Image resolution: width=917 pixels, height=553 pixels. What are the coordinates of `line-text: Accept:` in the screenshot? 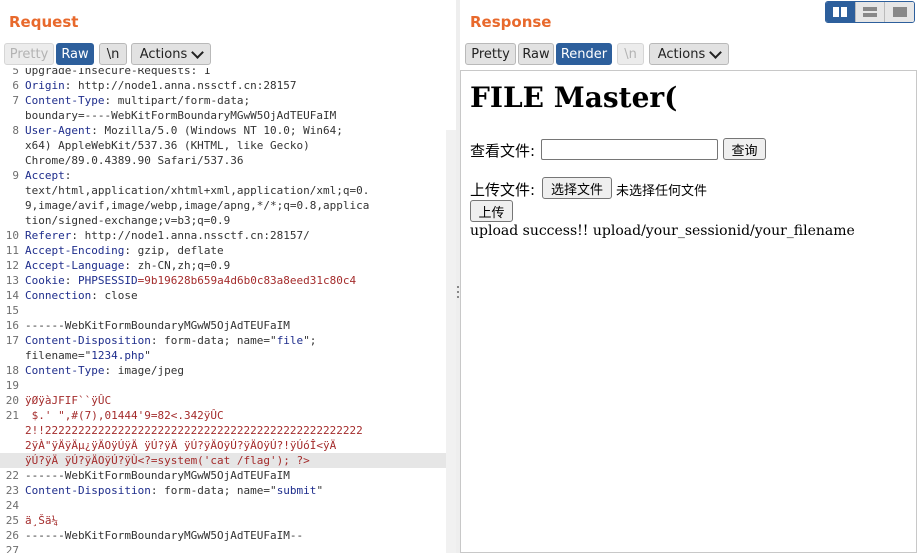 It's located at (48, 175).